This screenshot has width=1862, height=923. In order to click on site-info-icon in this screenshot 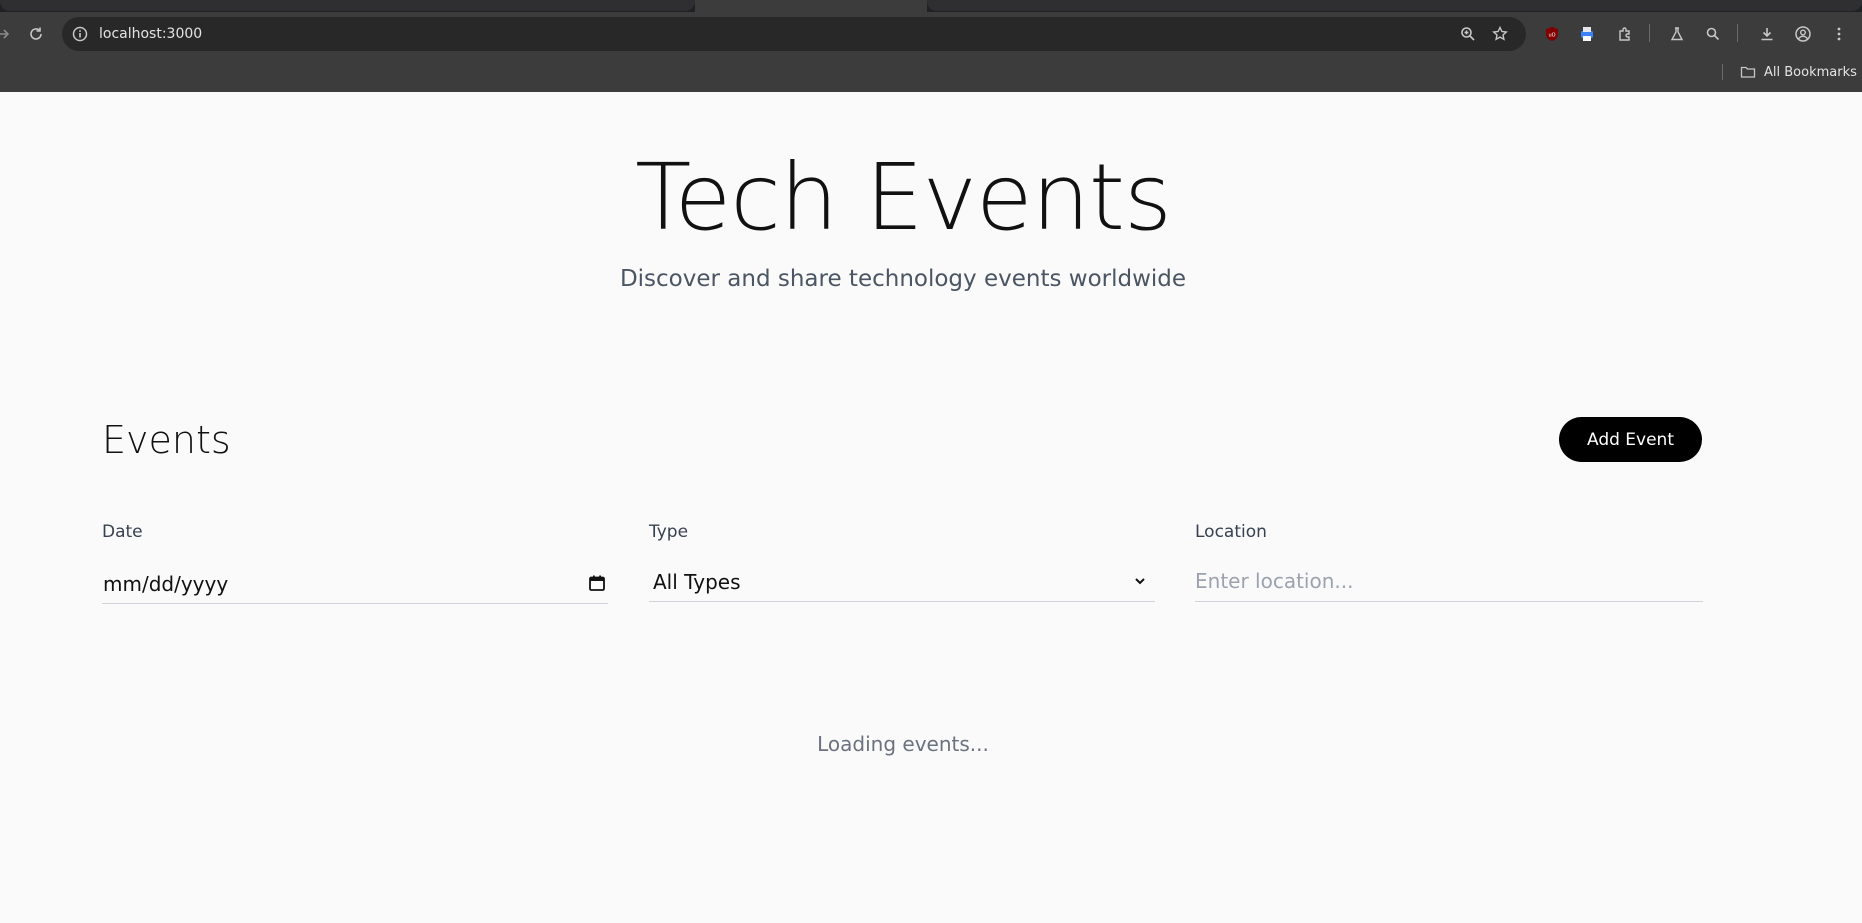, I will do `click(80, 34)`.